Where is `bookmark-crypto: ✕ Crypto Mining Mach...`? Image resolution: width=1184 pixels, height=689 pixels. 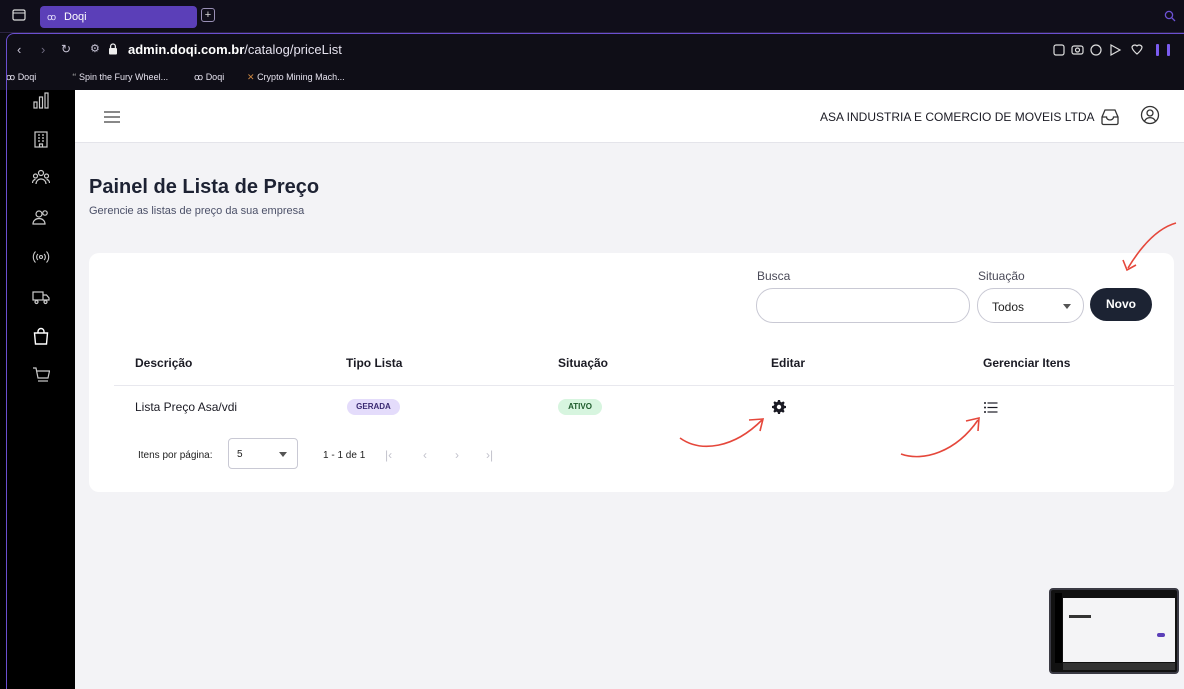 bookmark-crypto: ✕ Crypto Mining Mach... is located at coordinates (296, 77).